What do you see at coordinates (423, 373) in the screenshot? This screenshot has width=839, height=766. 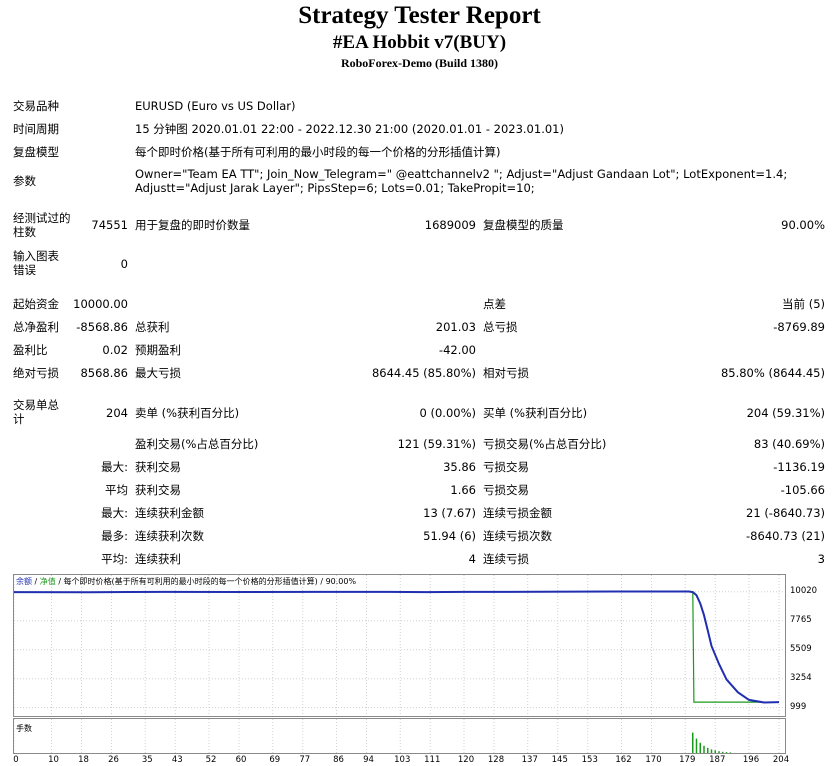 I see `maximal-drawdown-value: 8644.45 (85.80%)` at bounding box center [423, 373].